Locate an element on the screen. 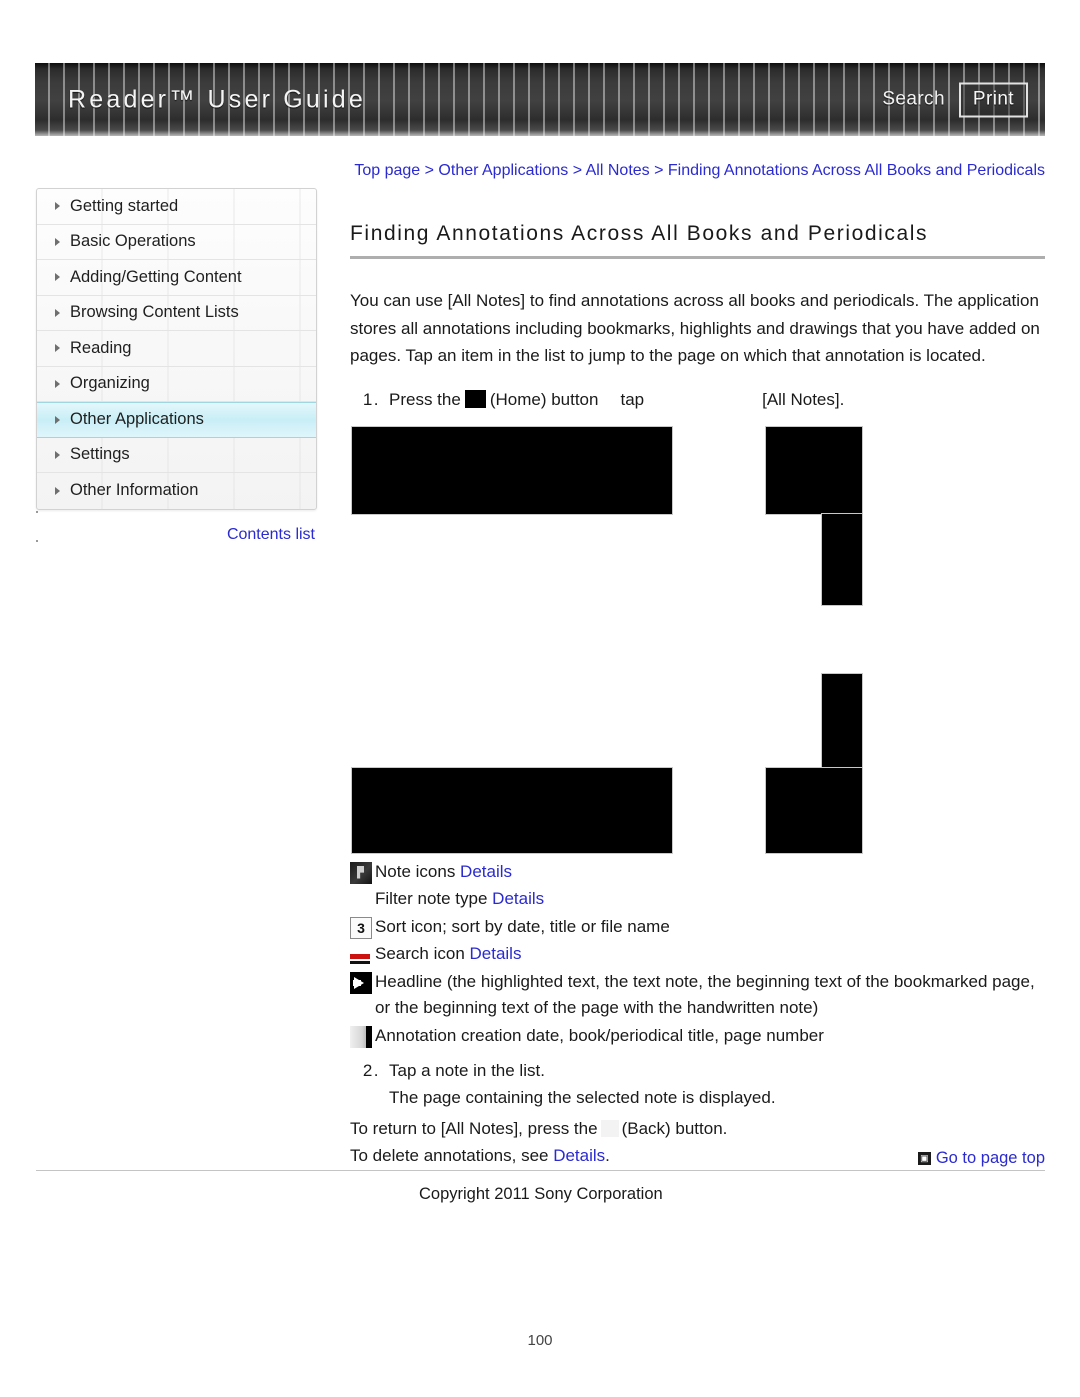 Image resolution: width=1080 pixels, height=1397 pixels. sidebar-item-adding-getting-content: Adding/Getting Content is located at coordinates (176, 278).